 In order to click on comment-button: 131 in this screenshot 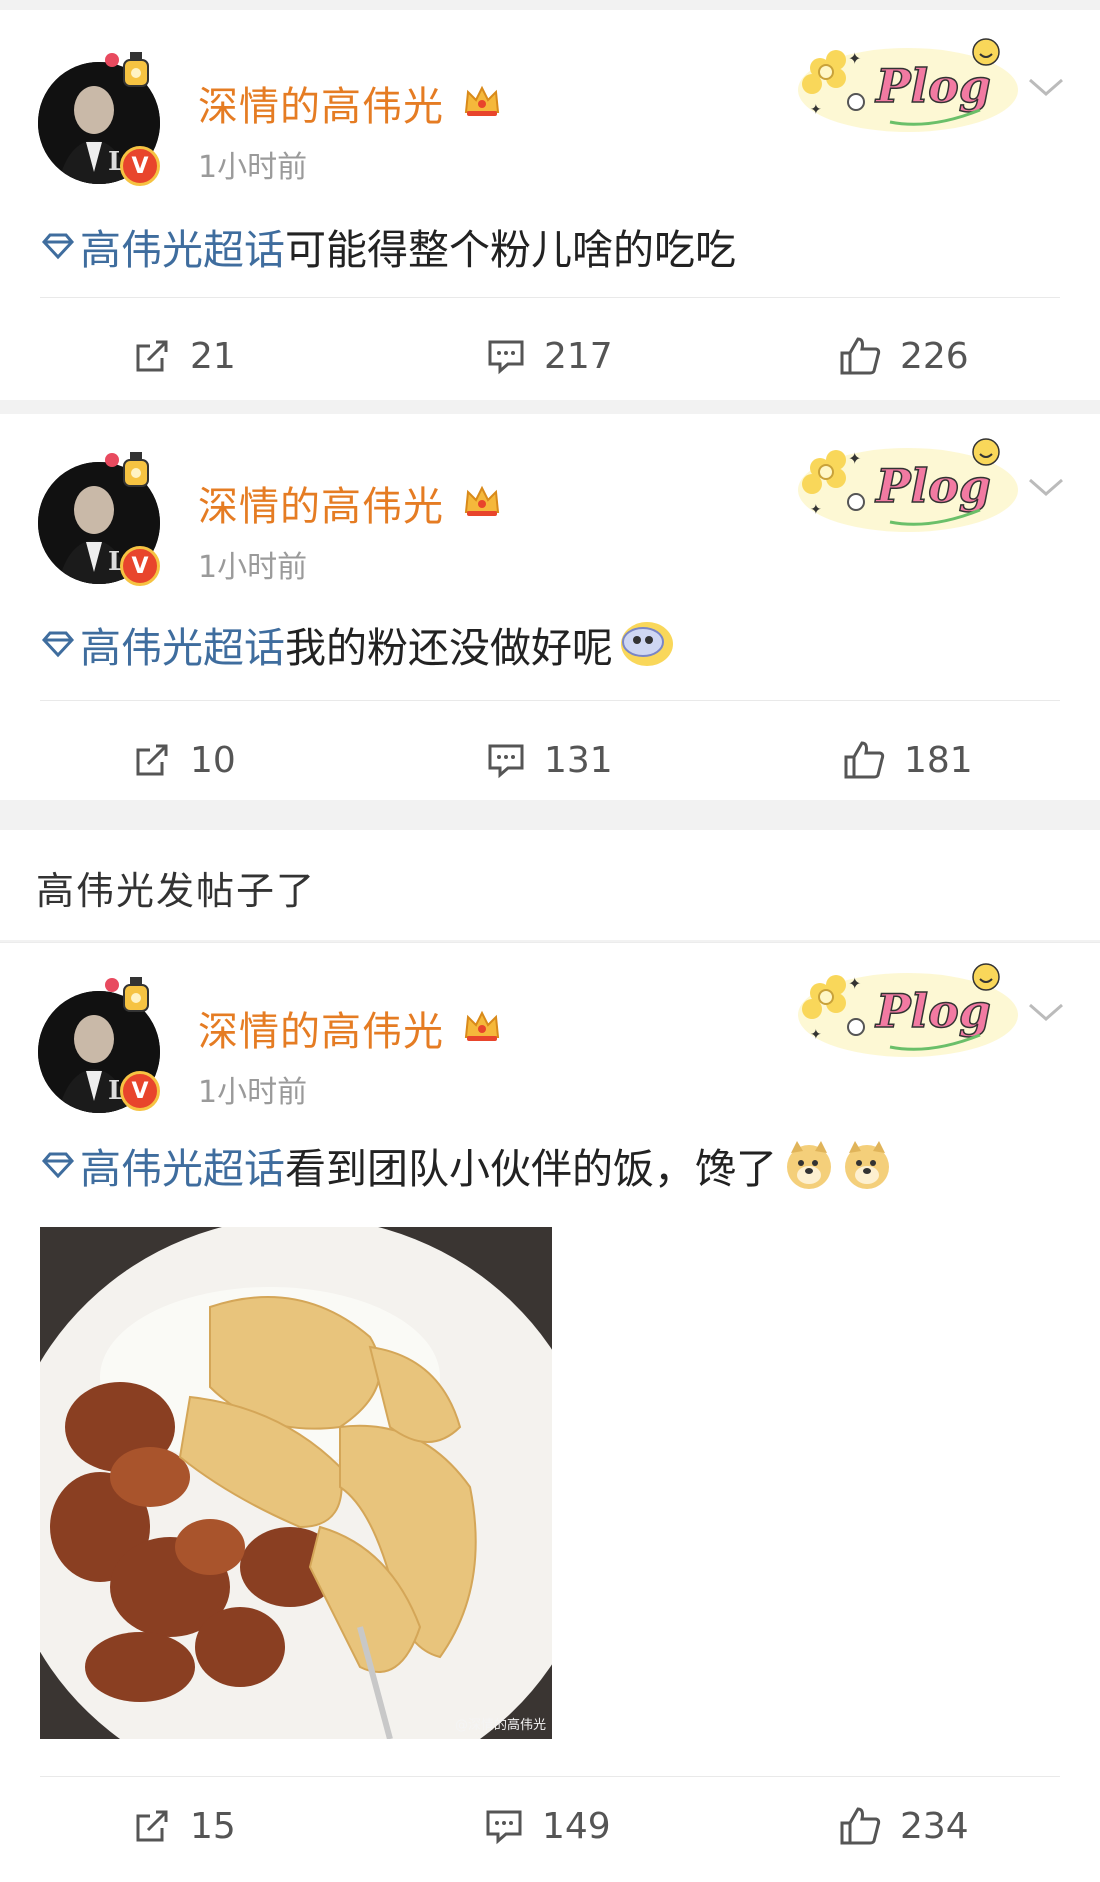, I will do `click(549, 760)`.